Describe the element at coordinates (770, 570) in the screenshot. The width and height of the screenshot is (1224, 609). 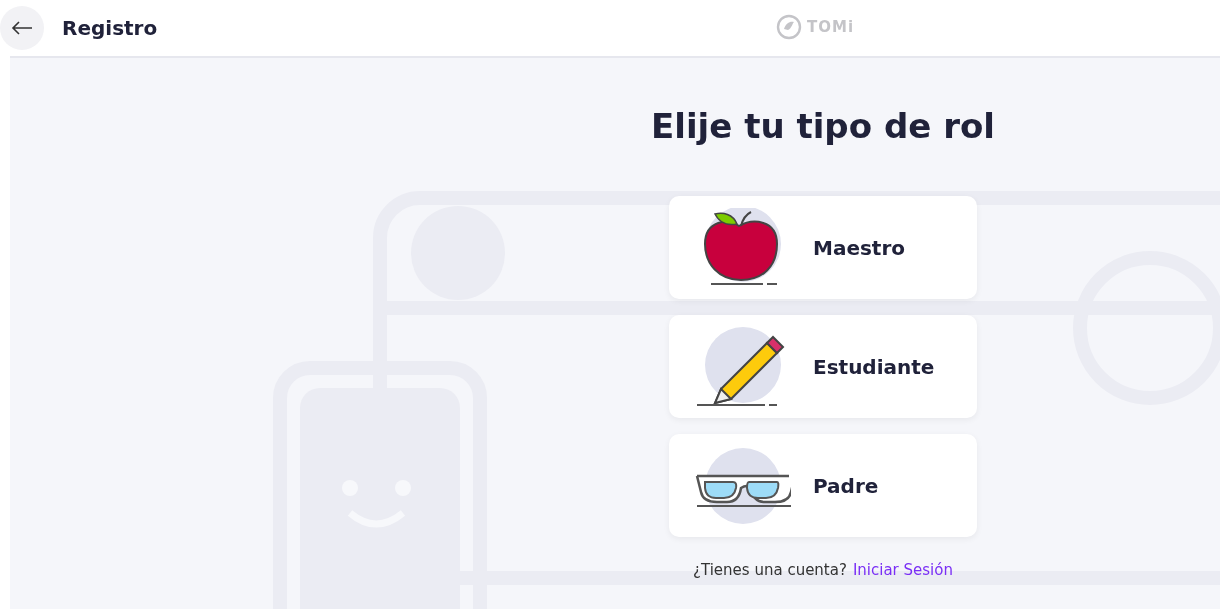
I see `account-question: ¿Tienes una cuenta?` at that location.